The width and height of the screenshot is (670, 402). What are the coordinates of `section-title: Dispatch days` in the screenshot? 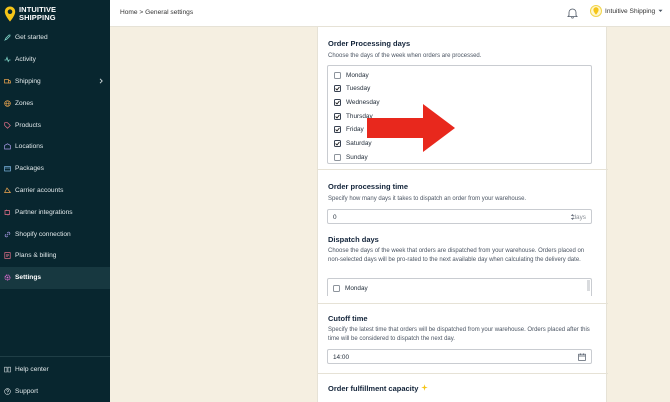 It's located at (353, 239).